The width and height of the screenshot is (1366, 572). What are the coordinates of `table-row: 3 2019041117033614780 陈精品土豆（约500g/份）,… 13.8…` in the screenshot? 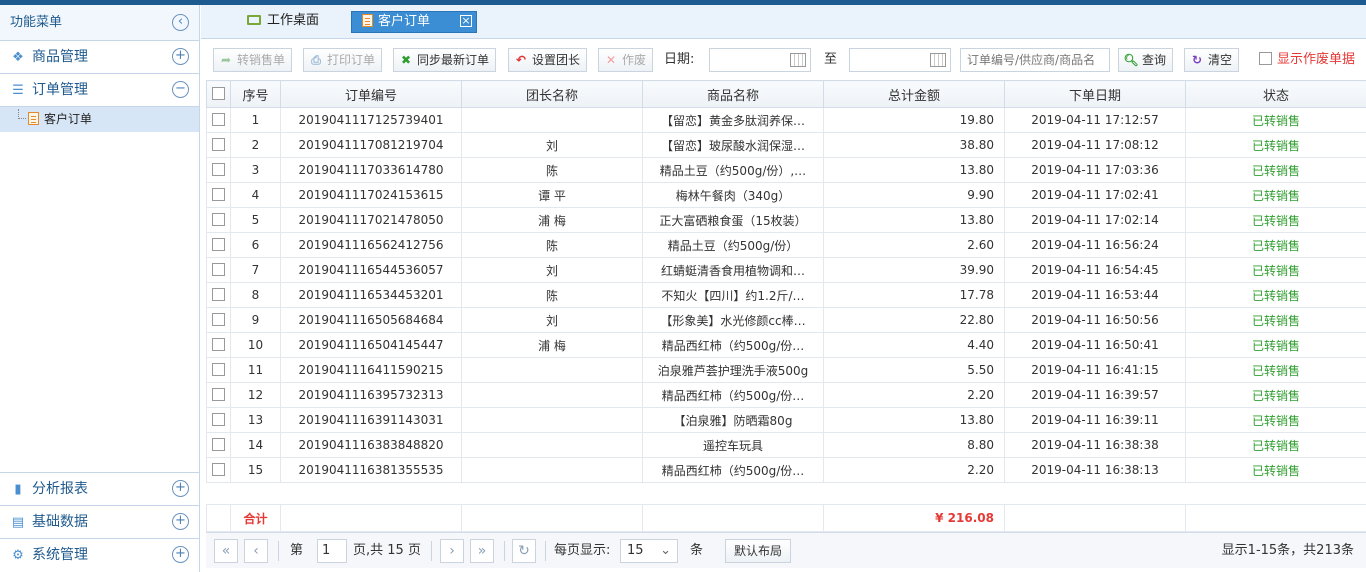 It's located at (786, 170).